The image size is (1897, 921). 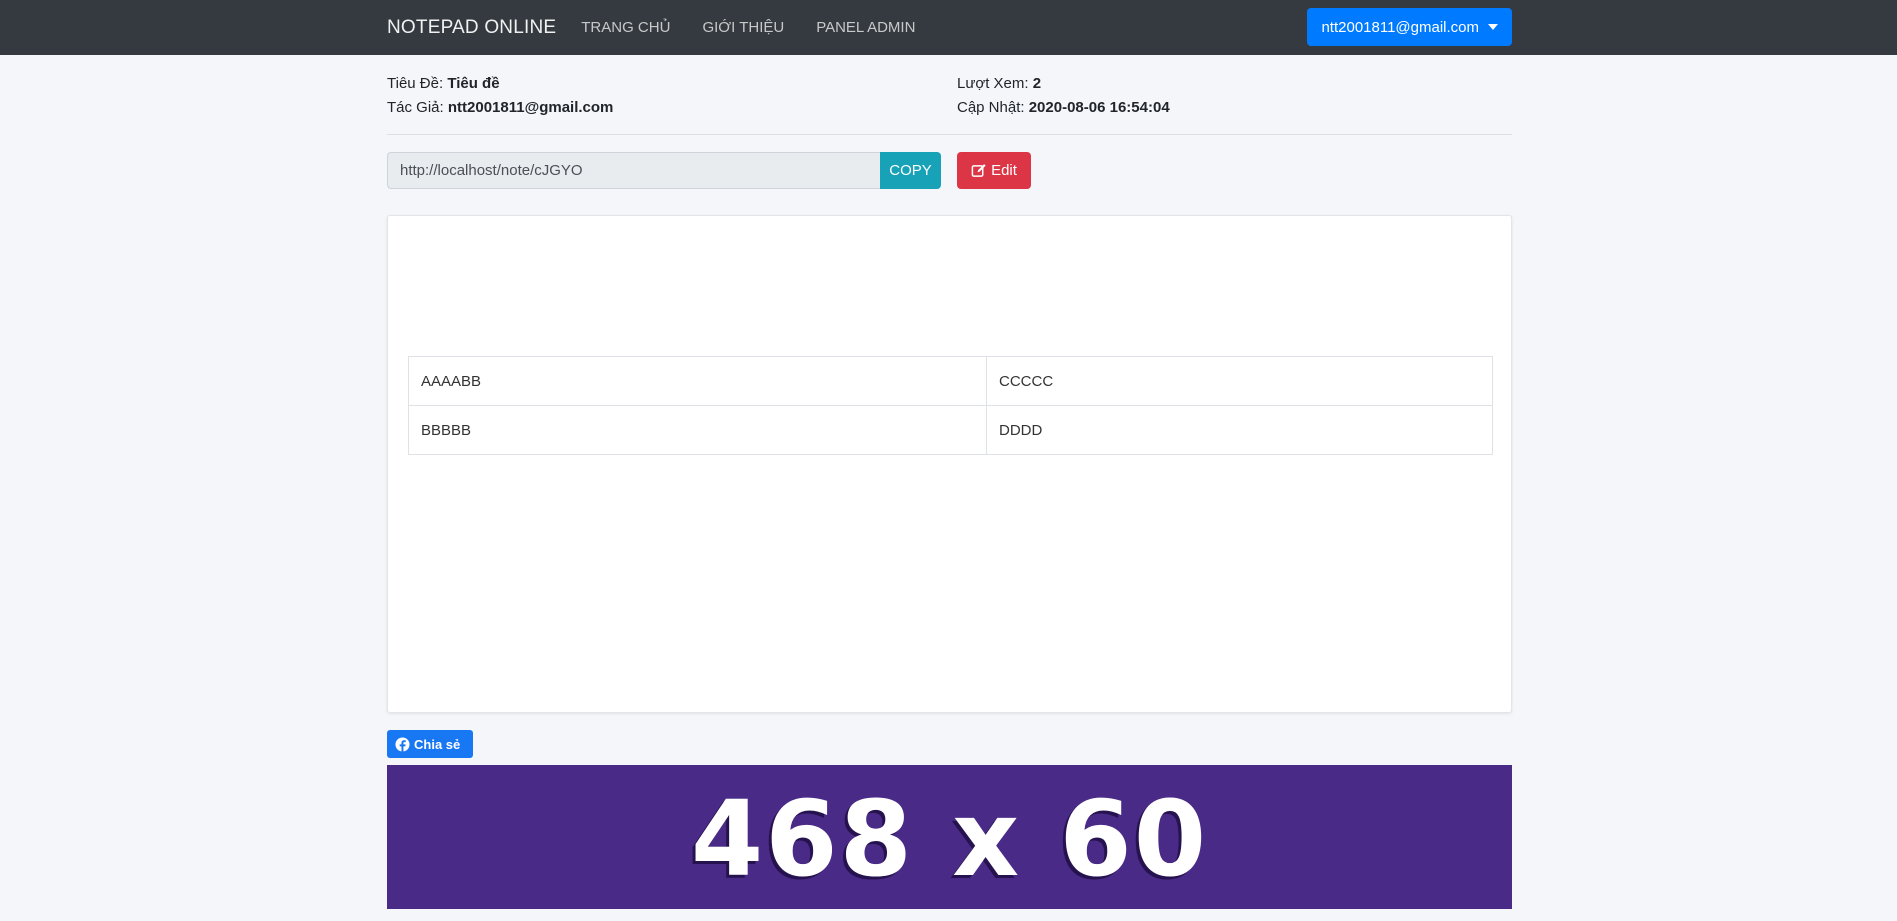 I want to click on meta-author-label: Tác Giả:, so click(x=417, y=107).